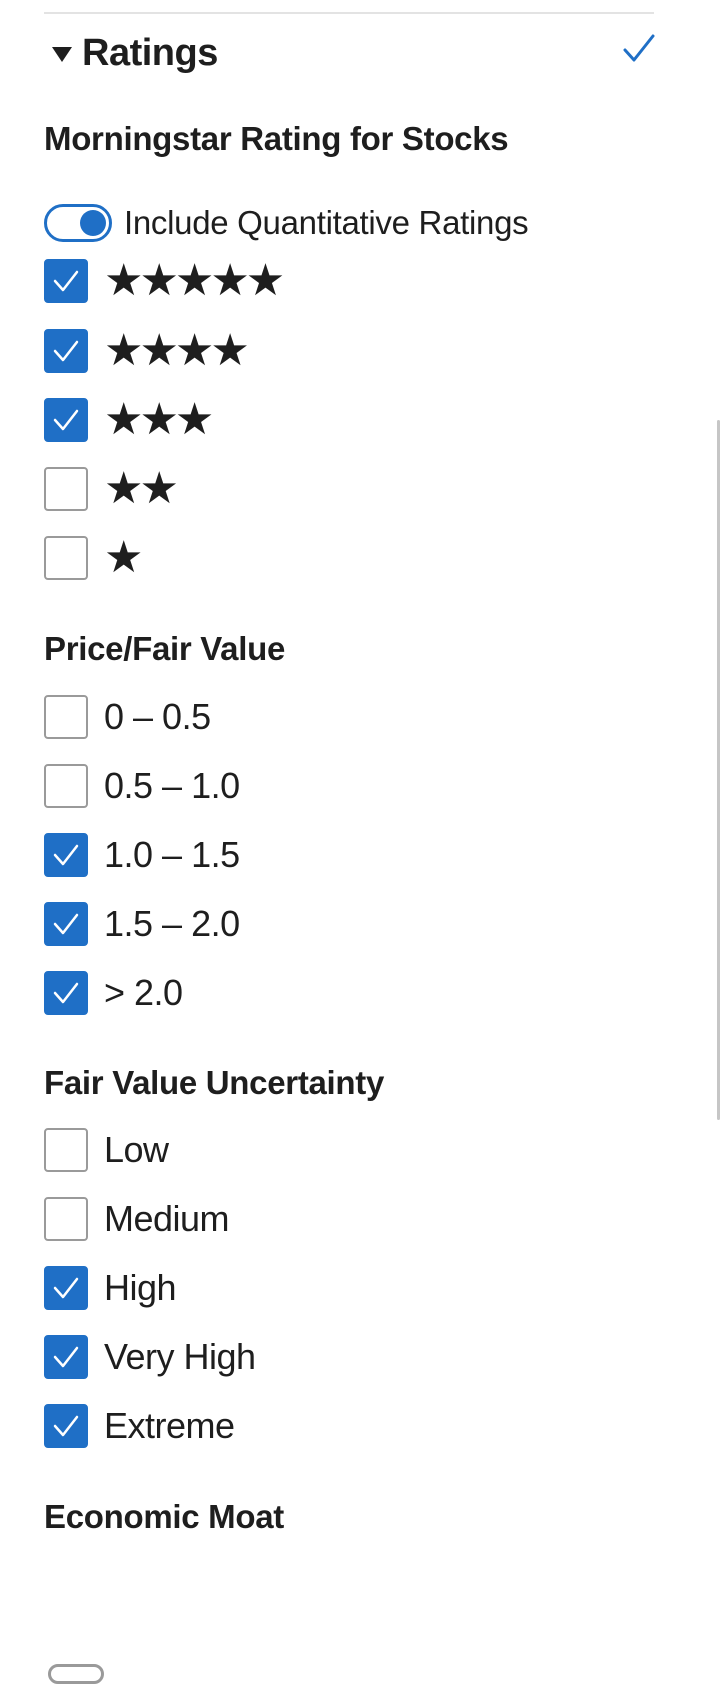  Describe the element at coordinates (78, 223) in the screenshot. I see `include-quantitative-toggle` at that location.